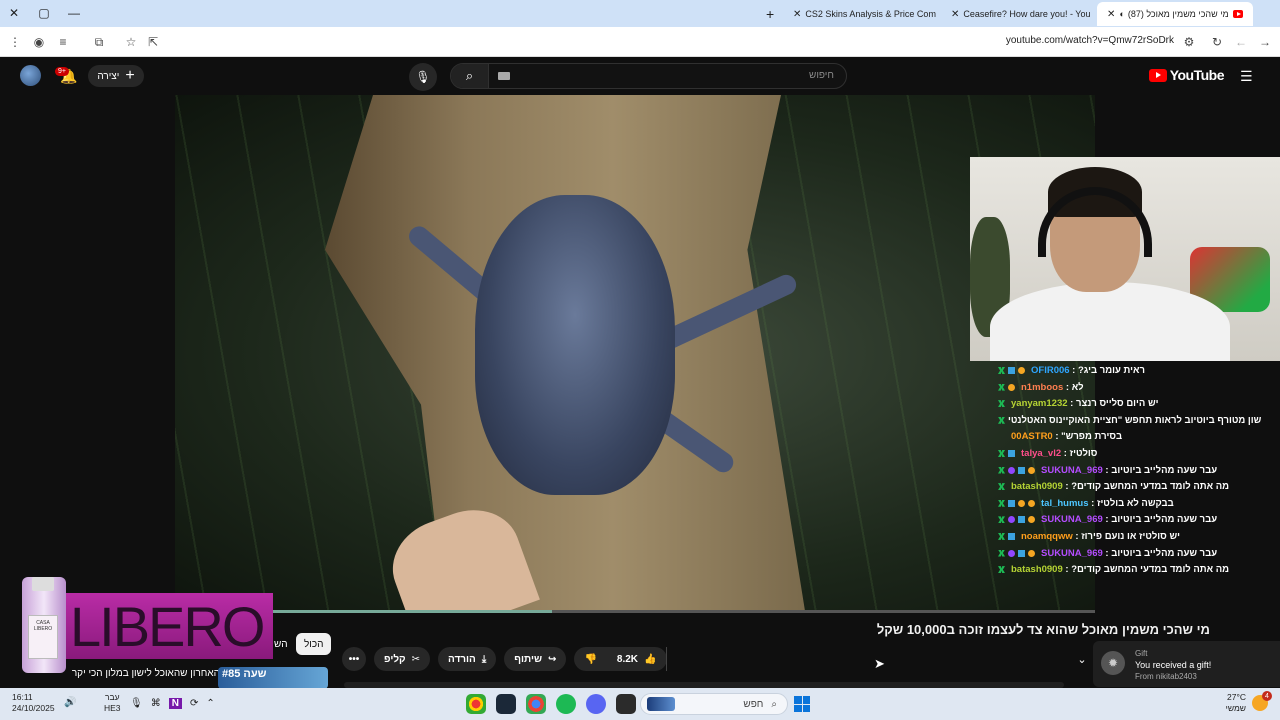 This screenshot has height=720, width=1280. Describe the element at coordinates (802, 704) in the screenshot. I see `windows-start-icon` at that location.